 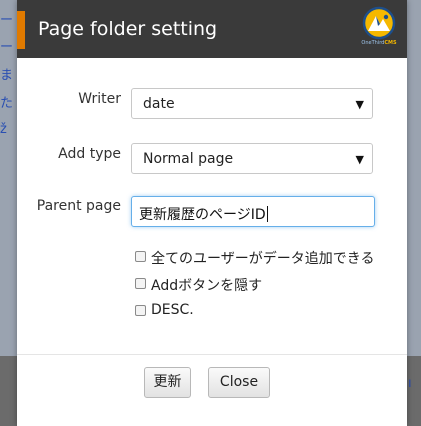 I want to click on add-type-label: Add type, so click(x=89, y=154).